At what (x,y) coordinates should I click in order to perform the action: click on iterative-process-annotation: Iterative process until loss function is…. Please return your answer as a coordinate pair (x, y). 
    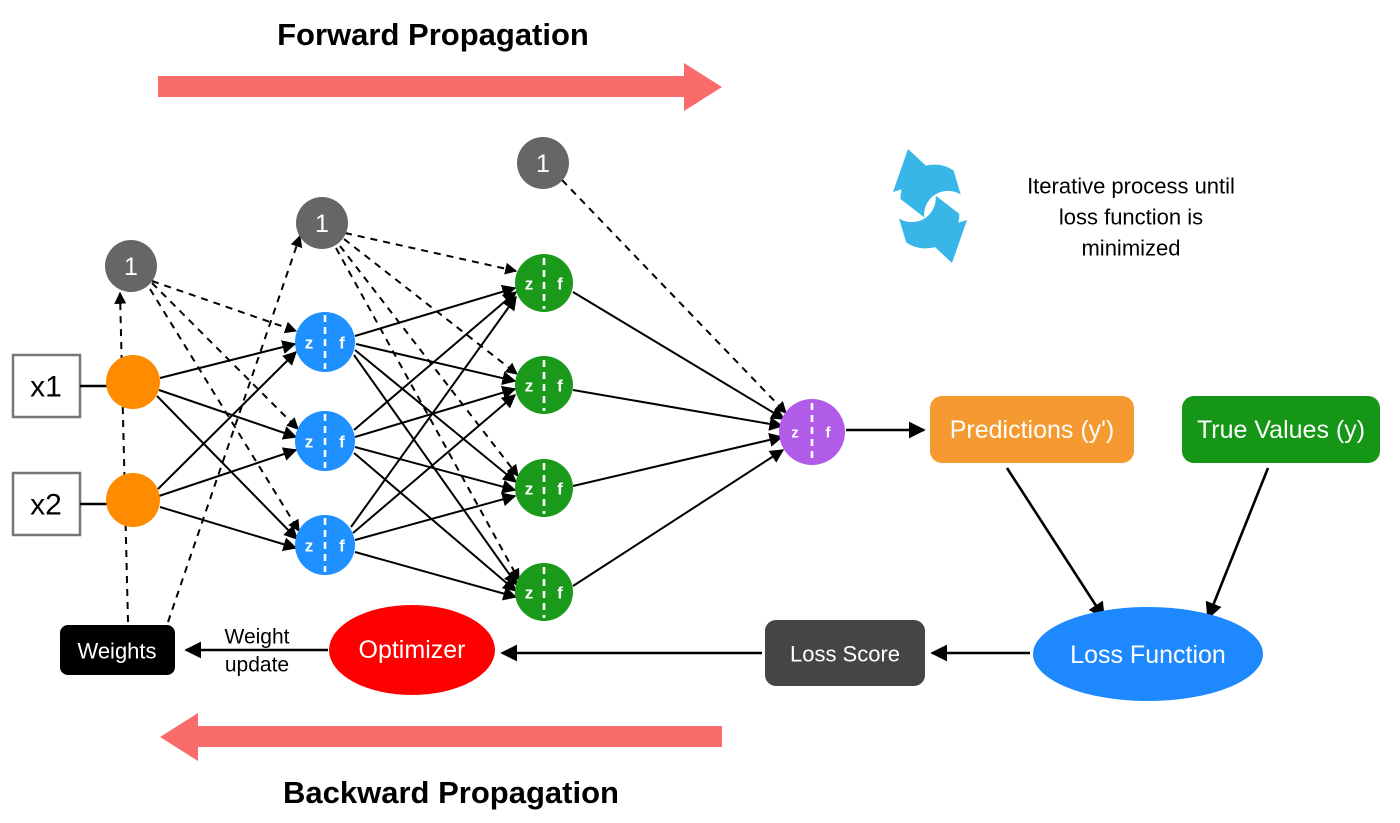
    Looking at the image, I should click on (1131, 217).